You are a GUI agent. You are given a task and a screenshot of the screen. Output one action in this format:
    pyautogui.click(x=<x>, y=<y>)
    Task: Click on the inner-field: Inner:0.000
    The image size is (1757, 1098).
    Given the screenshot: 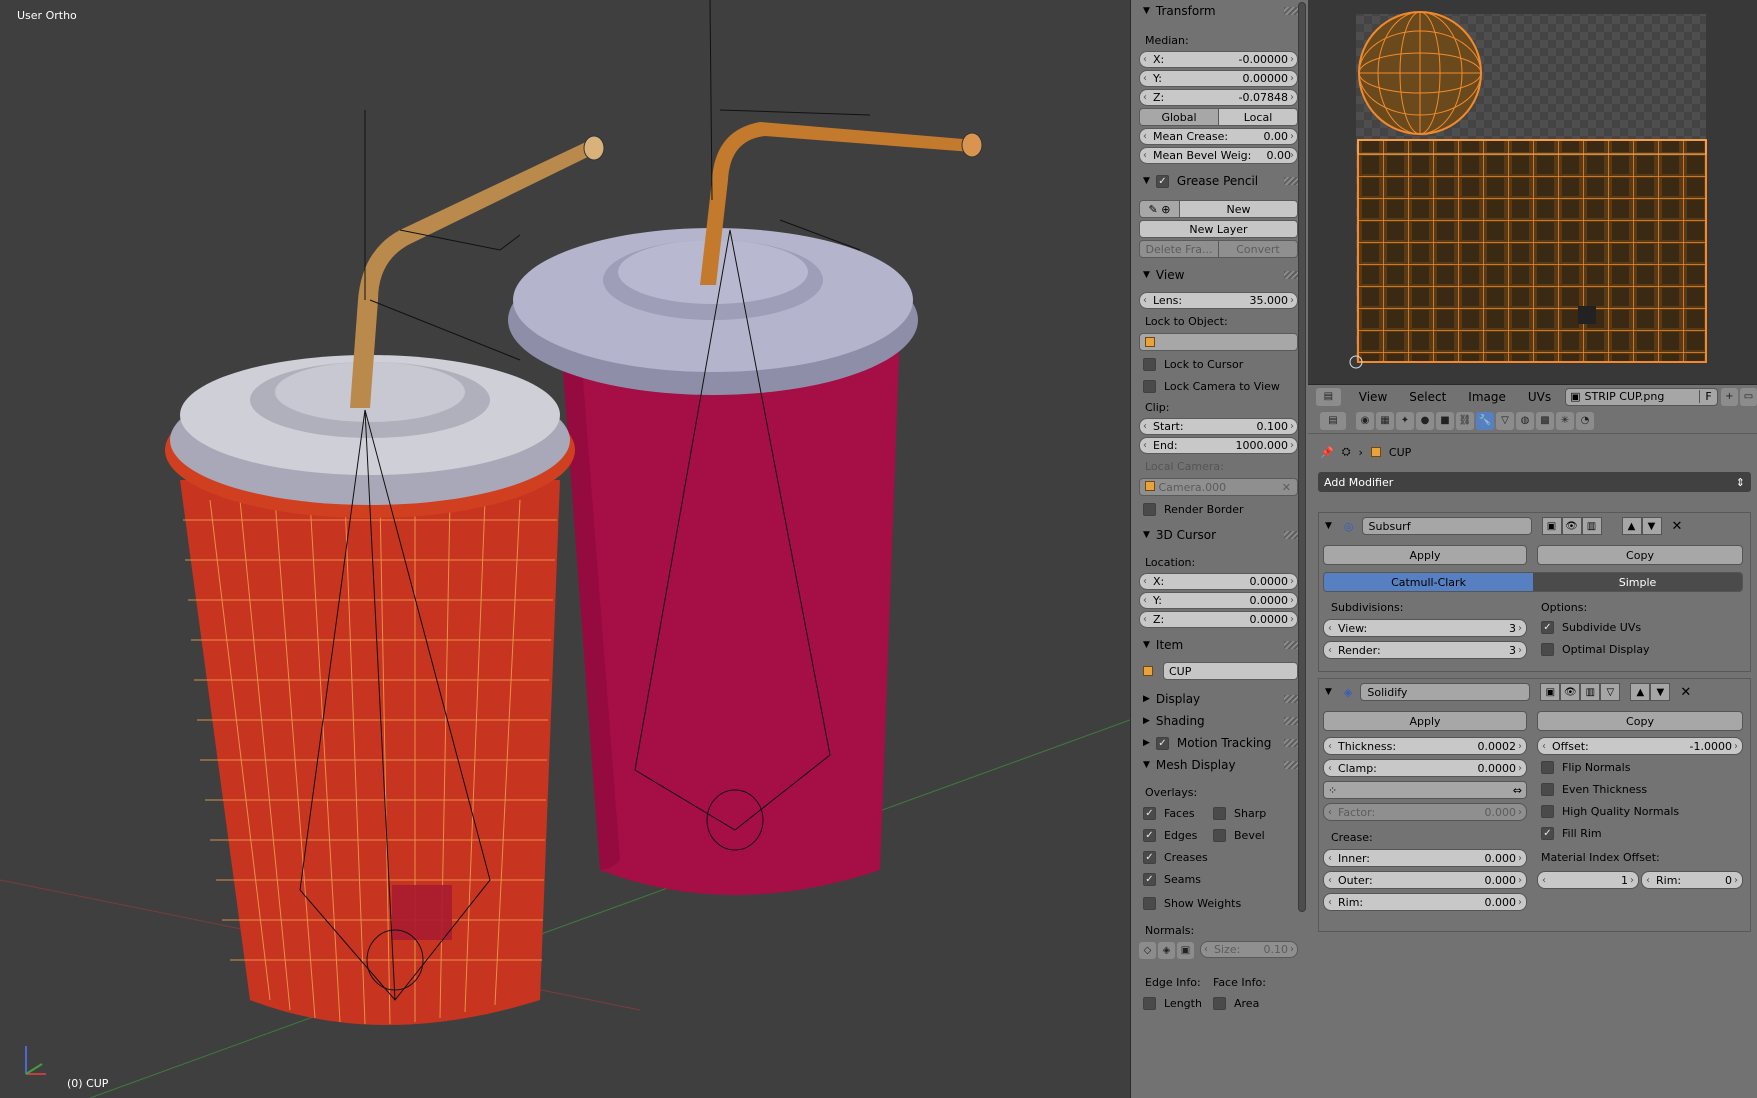 What is the action you would take?
    pyautogui.click(x=1425, y=858)
    